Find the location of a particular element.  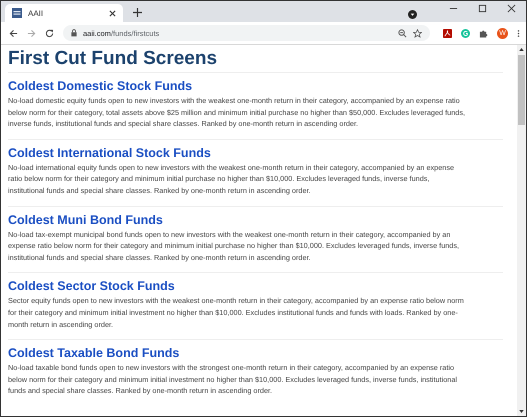

zoom-out-icon is located at coordinates (402, 33).